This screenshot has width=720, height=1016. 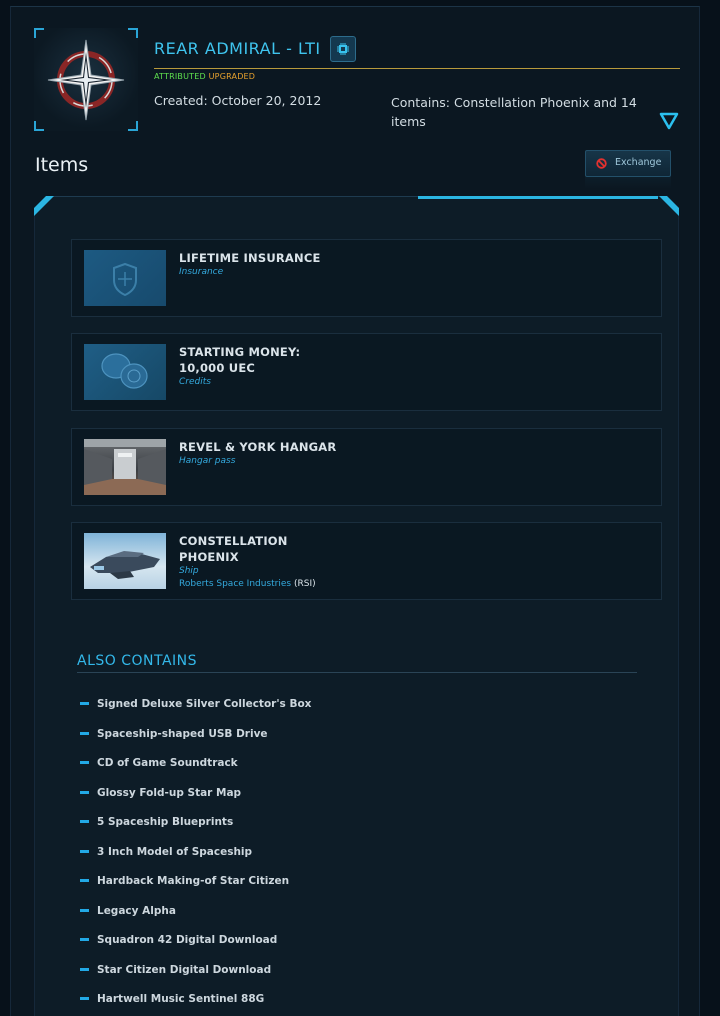 What do you see at coordinates (181, 999) in the screenshot?
I see `list-item-label: Hartwell Music Sentinel 88G` at bounding box center [181, 999].